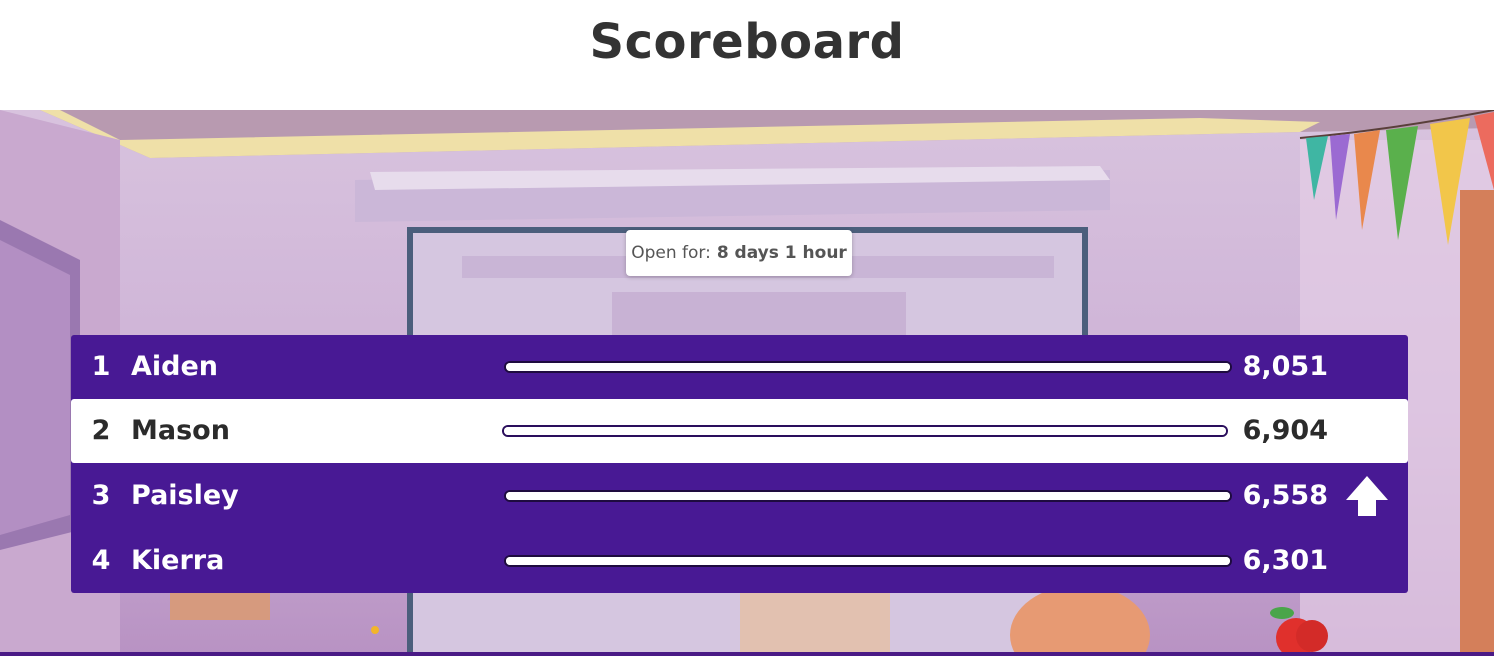  Describe the element at coordinates (1367, 496) in the screenshot. I see `up-arrow-icon` at that location.